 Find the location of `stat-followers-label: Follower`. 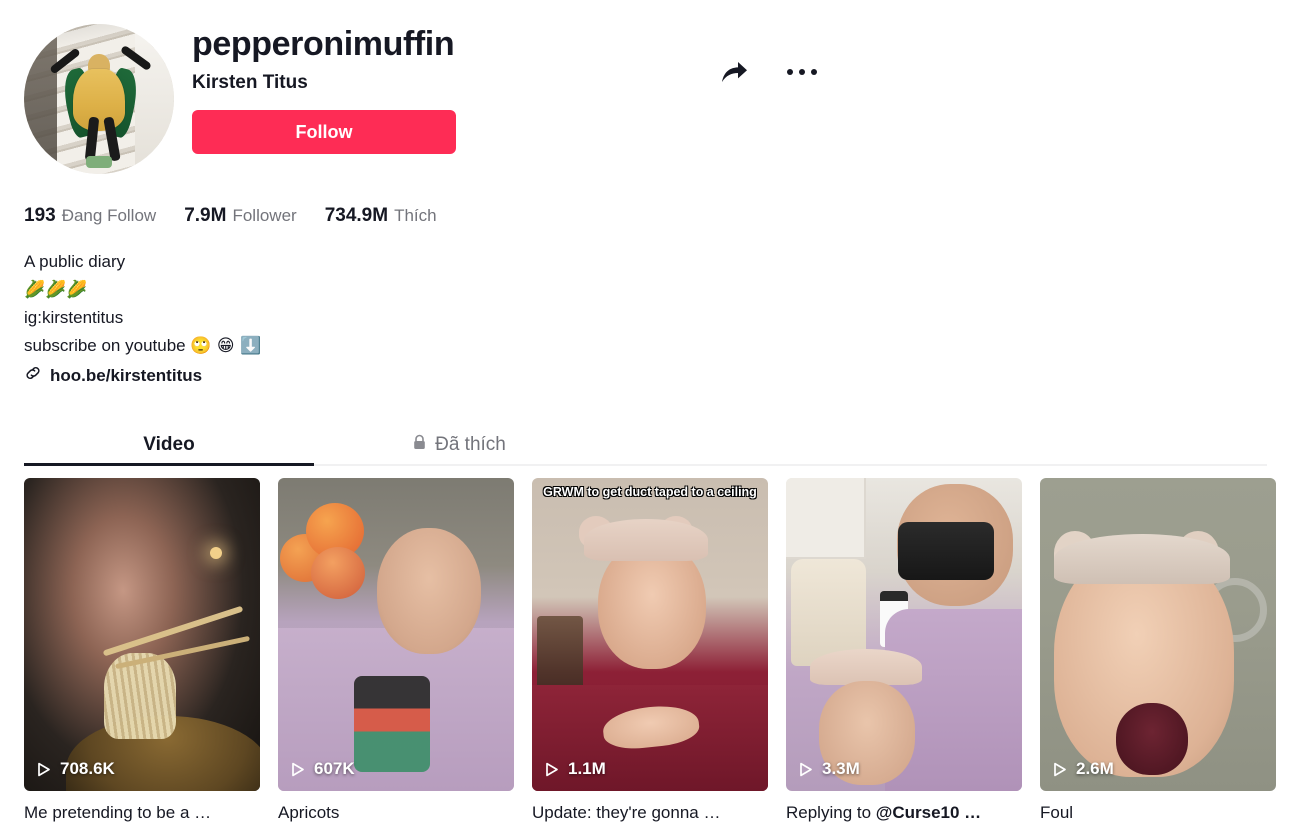

stat-followers-label: Follower is located at coordinates (264, 215).